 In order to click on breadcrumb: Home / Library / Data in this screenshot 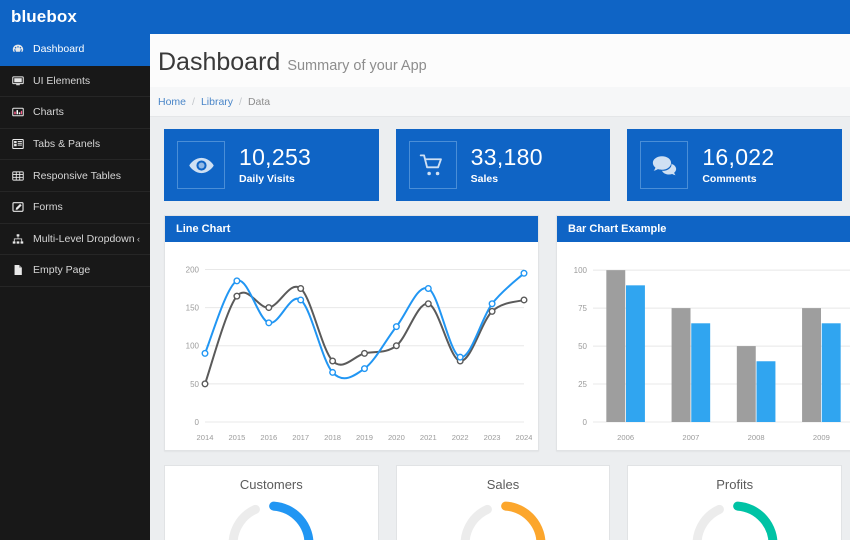, I will do `click(500, 102)`.